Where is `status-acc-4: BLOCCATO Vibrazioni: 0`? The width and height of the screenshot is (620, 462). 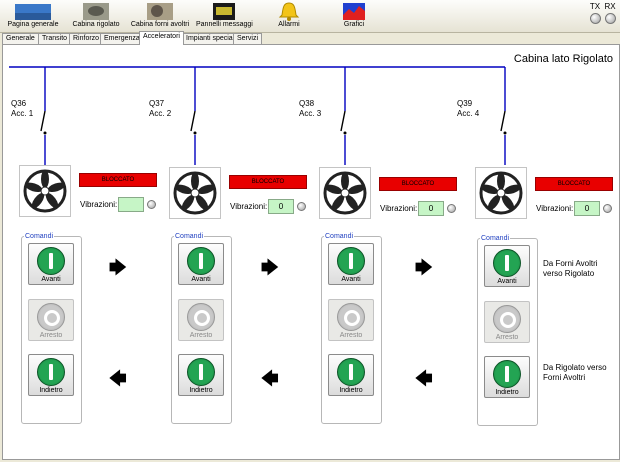 status-acc-4: BLOCCATO Vibrazioni: 0 is located at coordinates (575, 196).